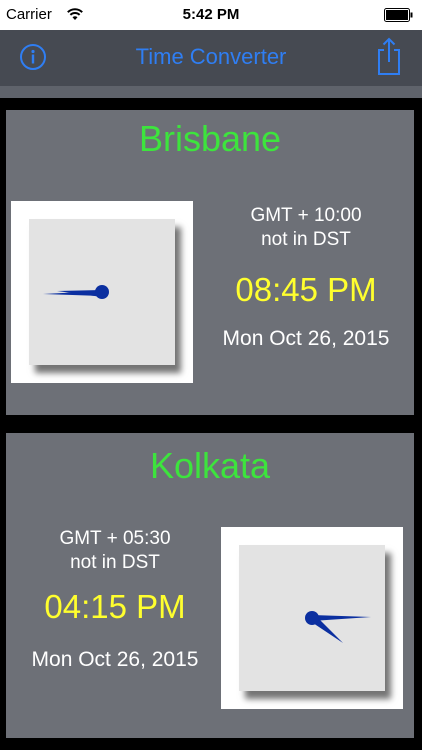 This screenshot has width=422, height=750. Describe the element at coordinates (389, 56) in the screenshot. I see `share-icon` at that location.